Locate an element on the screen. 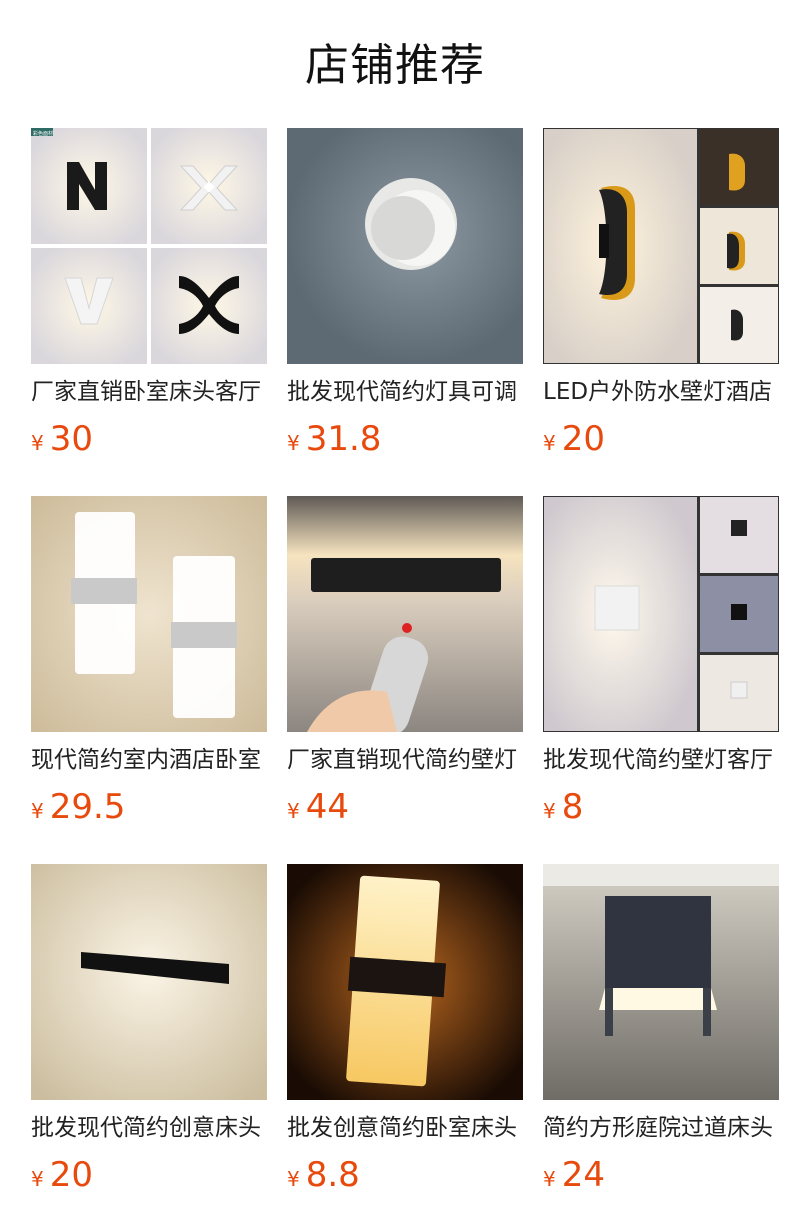 This screenshot has width=790, height=1232. price-amount: 31.8 is located at coordinates (343, 439).